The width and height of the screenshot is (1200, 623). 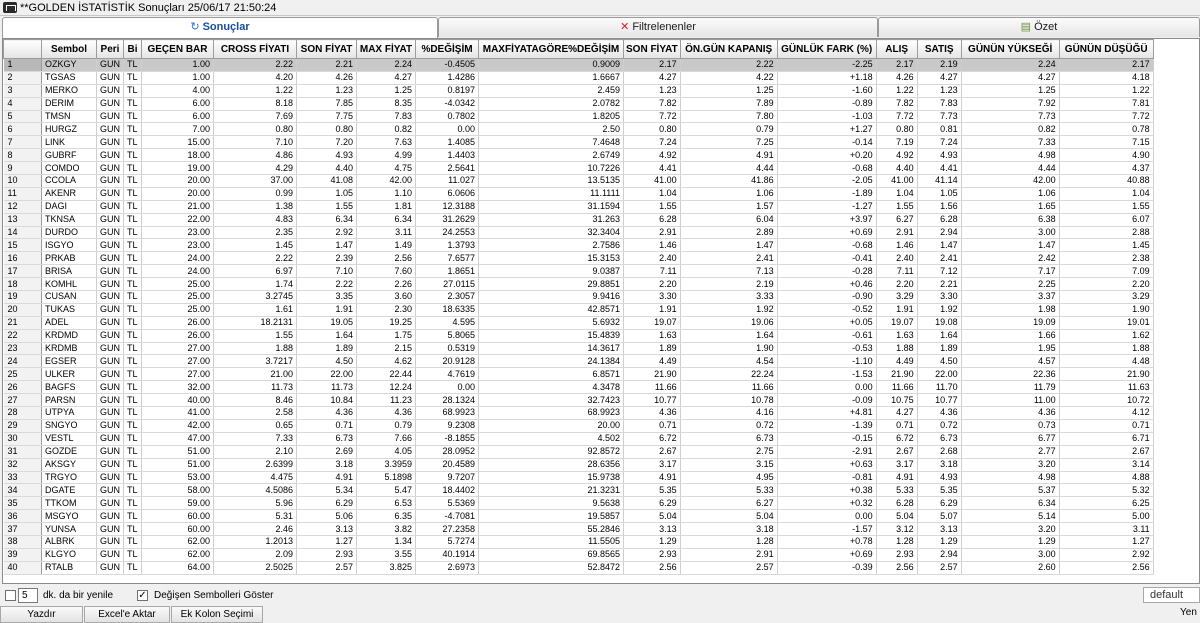 What do you see at coordinates (132, 49) in the screenshot?
I see `column-header: Bi` at bounding box center [132, 49].